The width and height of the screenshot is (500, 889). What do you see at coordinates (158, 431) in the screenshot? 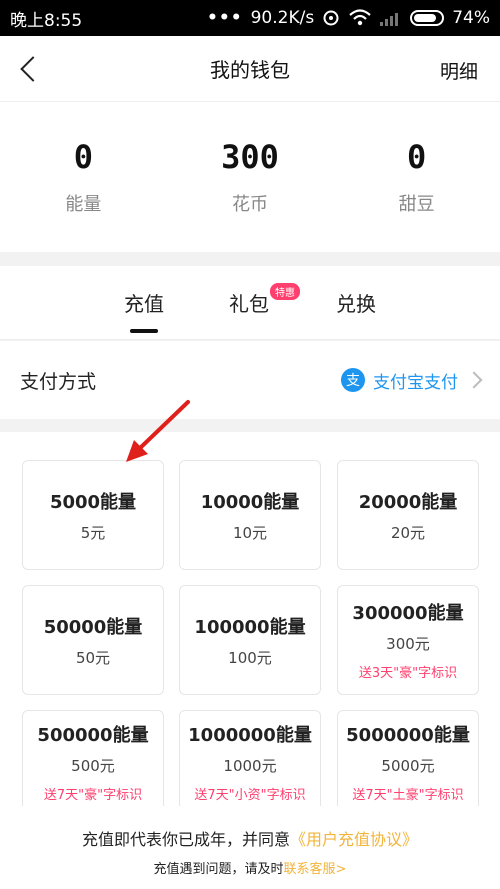
I see `annotation-arrow-icon` at bounding box center [158, 431].